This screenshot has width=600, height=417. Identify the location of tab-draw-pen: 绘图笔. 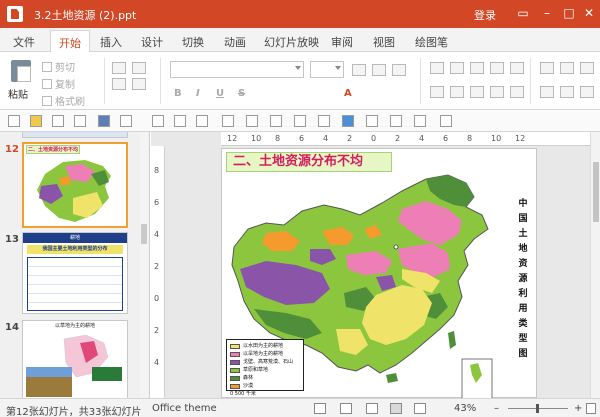
(431, 42).